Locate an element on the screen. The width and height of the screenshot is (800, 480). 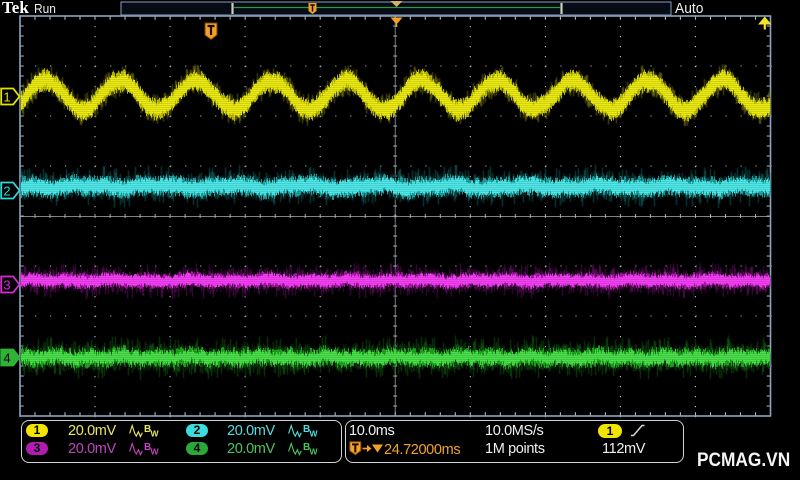
svg-text: 3 is located at coordinates (6, 285).